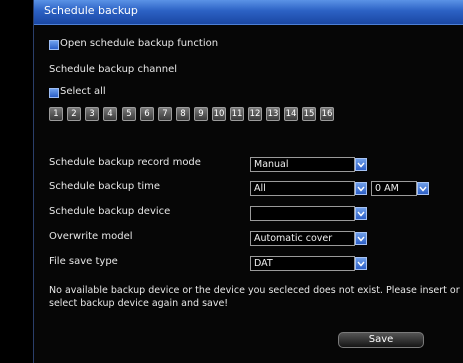 The image size is (463, 363). What do you see at coordinates (129, 114) in the screenshot?
I see `channel-button-5: 5` at bounding box center [129, 114].